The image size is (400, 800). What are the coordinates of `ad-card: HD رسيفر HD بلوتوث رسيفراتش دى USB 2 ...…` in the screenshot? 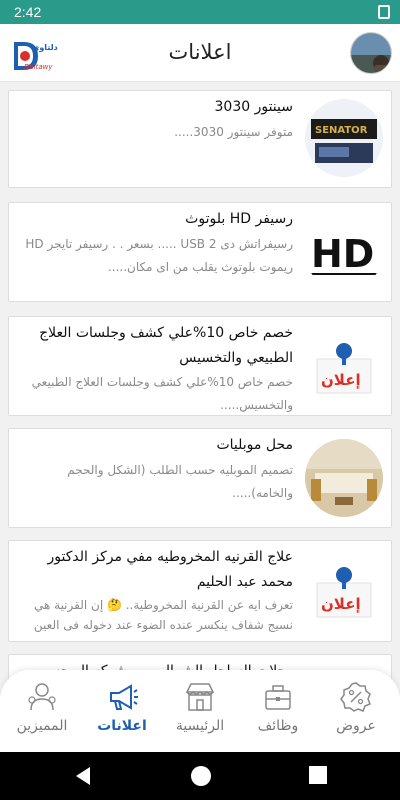 It's located at (200, 252).